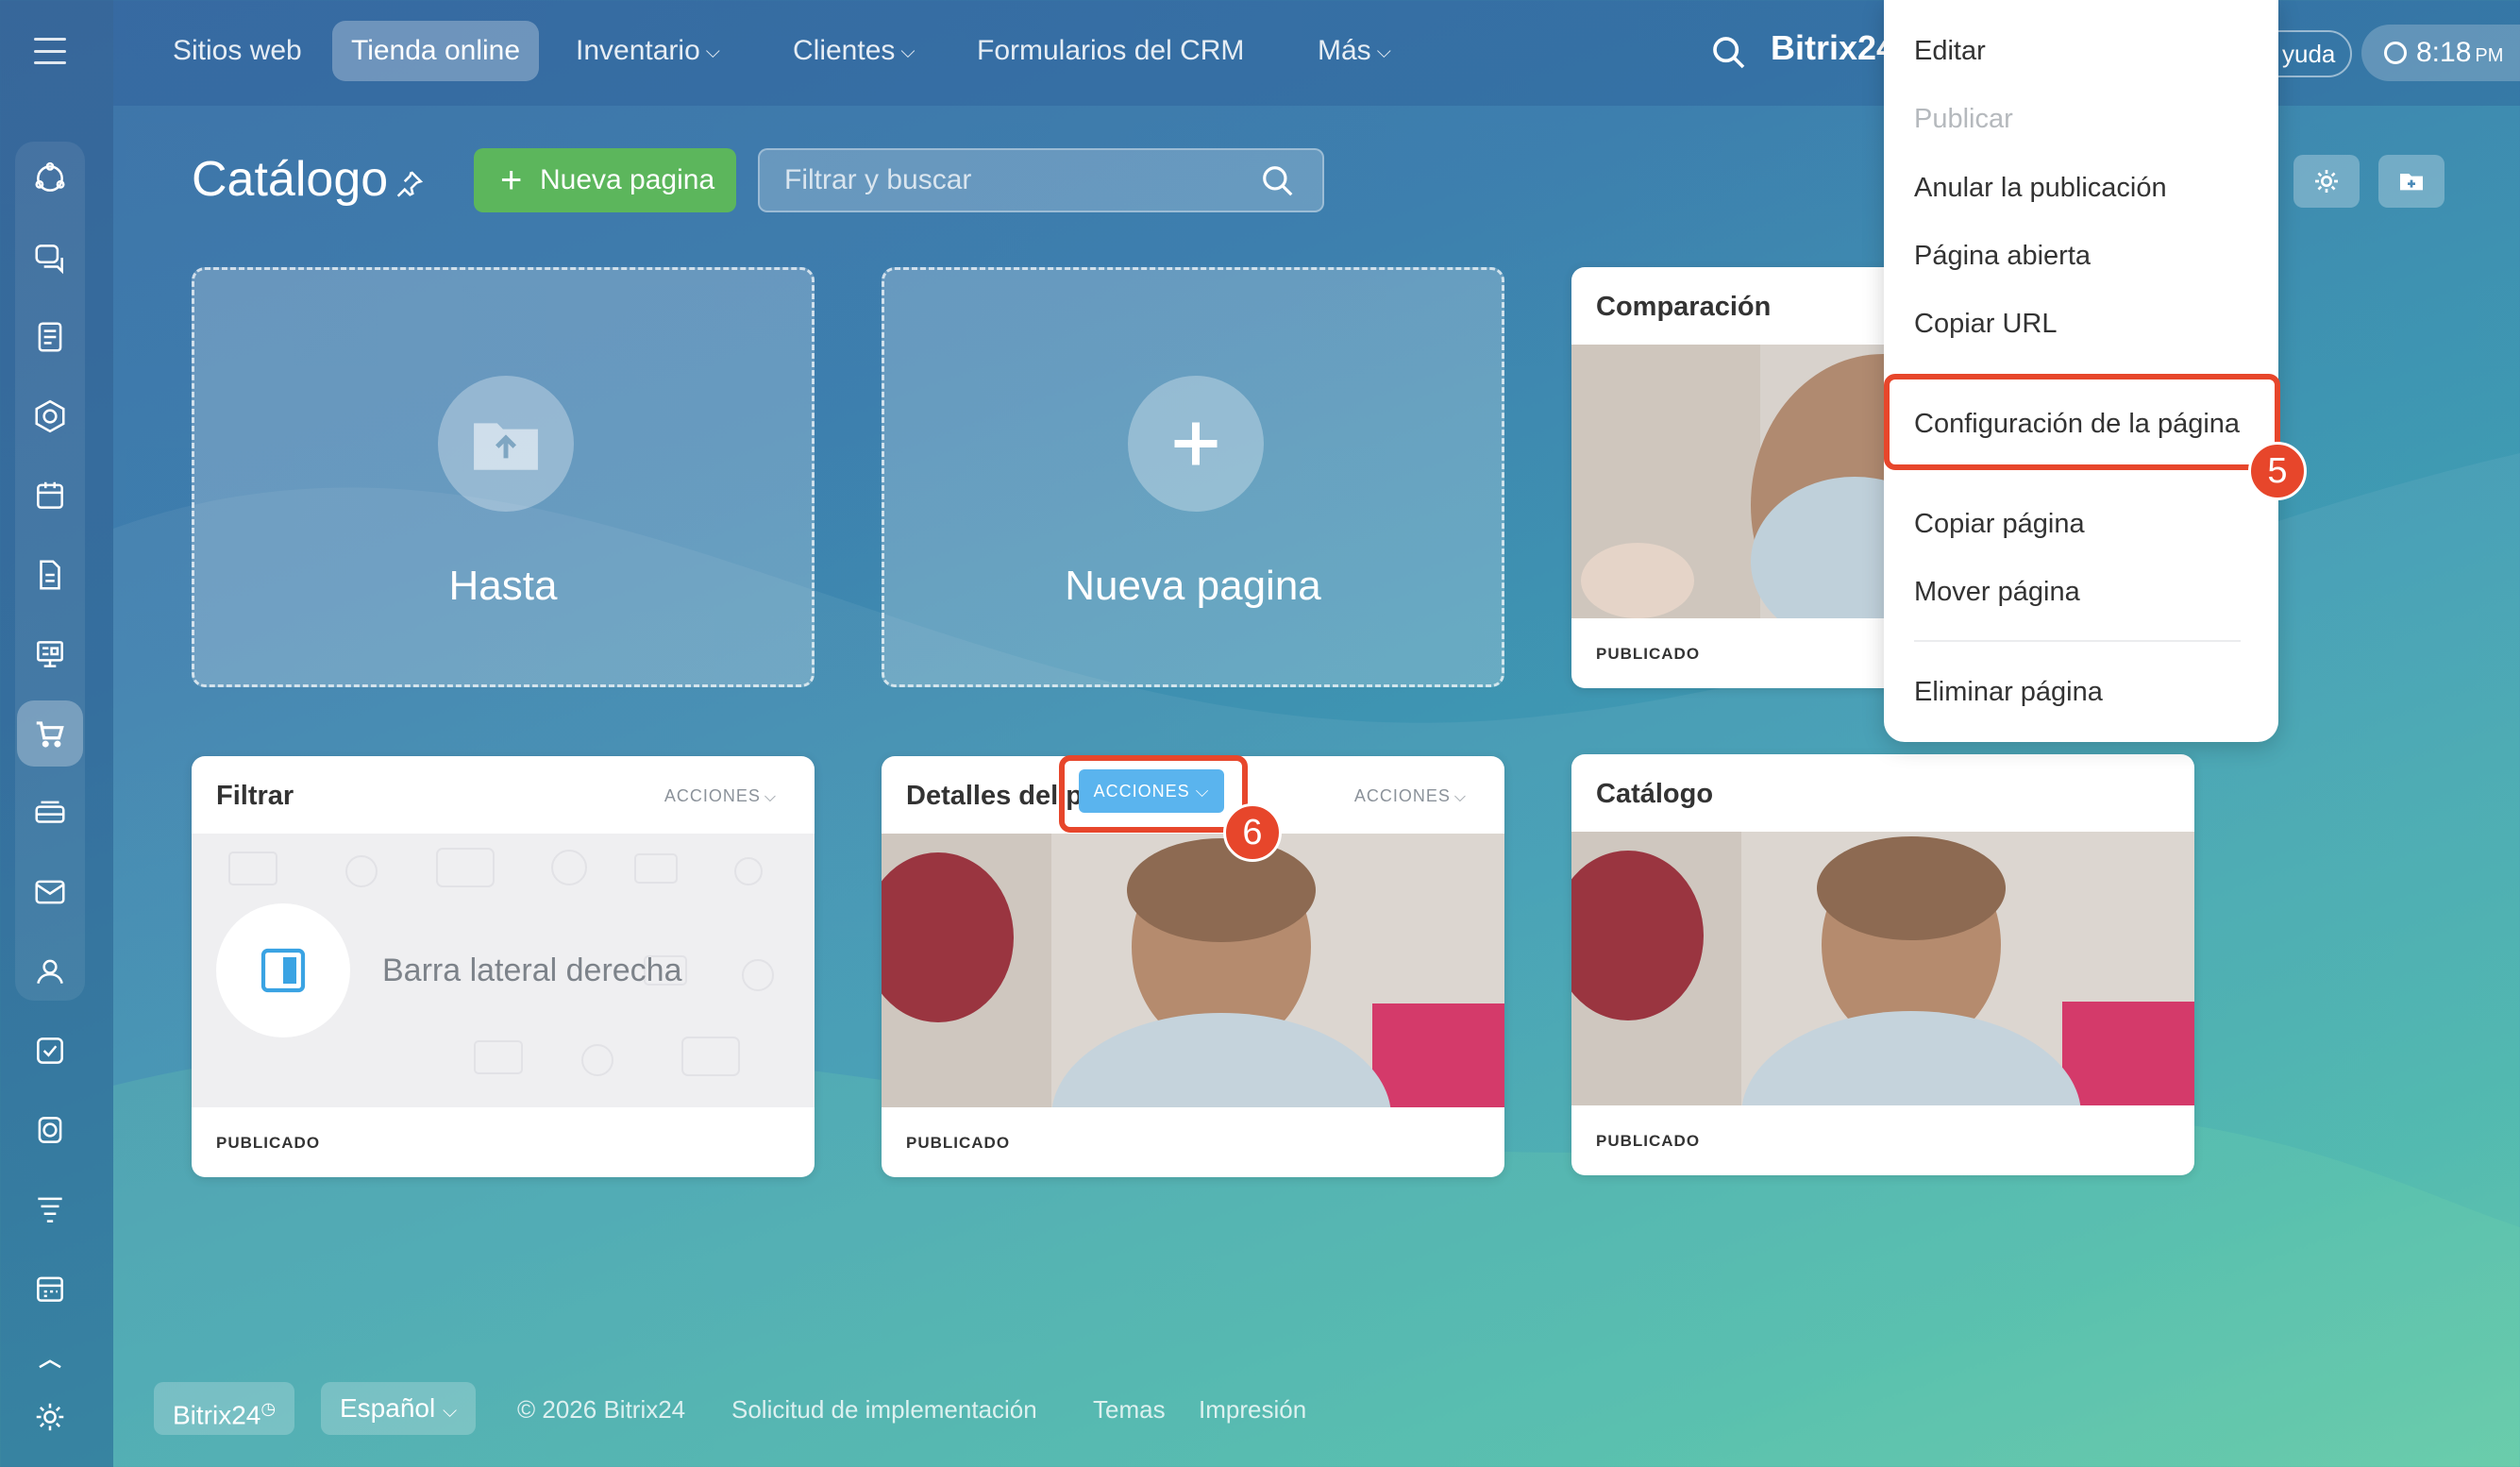 This screenshot has width=2520, height=1467. I want to click on new-page-button: + Nueva pagina, so click(605, 180).